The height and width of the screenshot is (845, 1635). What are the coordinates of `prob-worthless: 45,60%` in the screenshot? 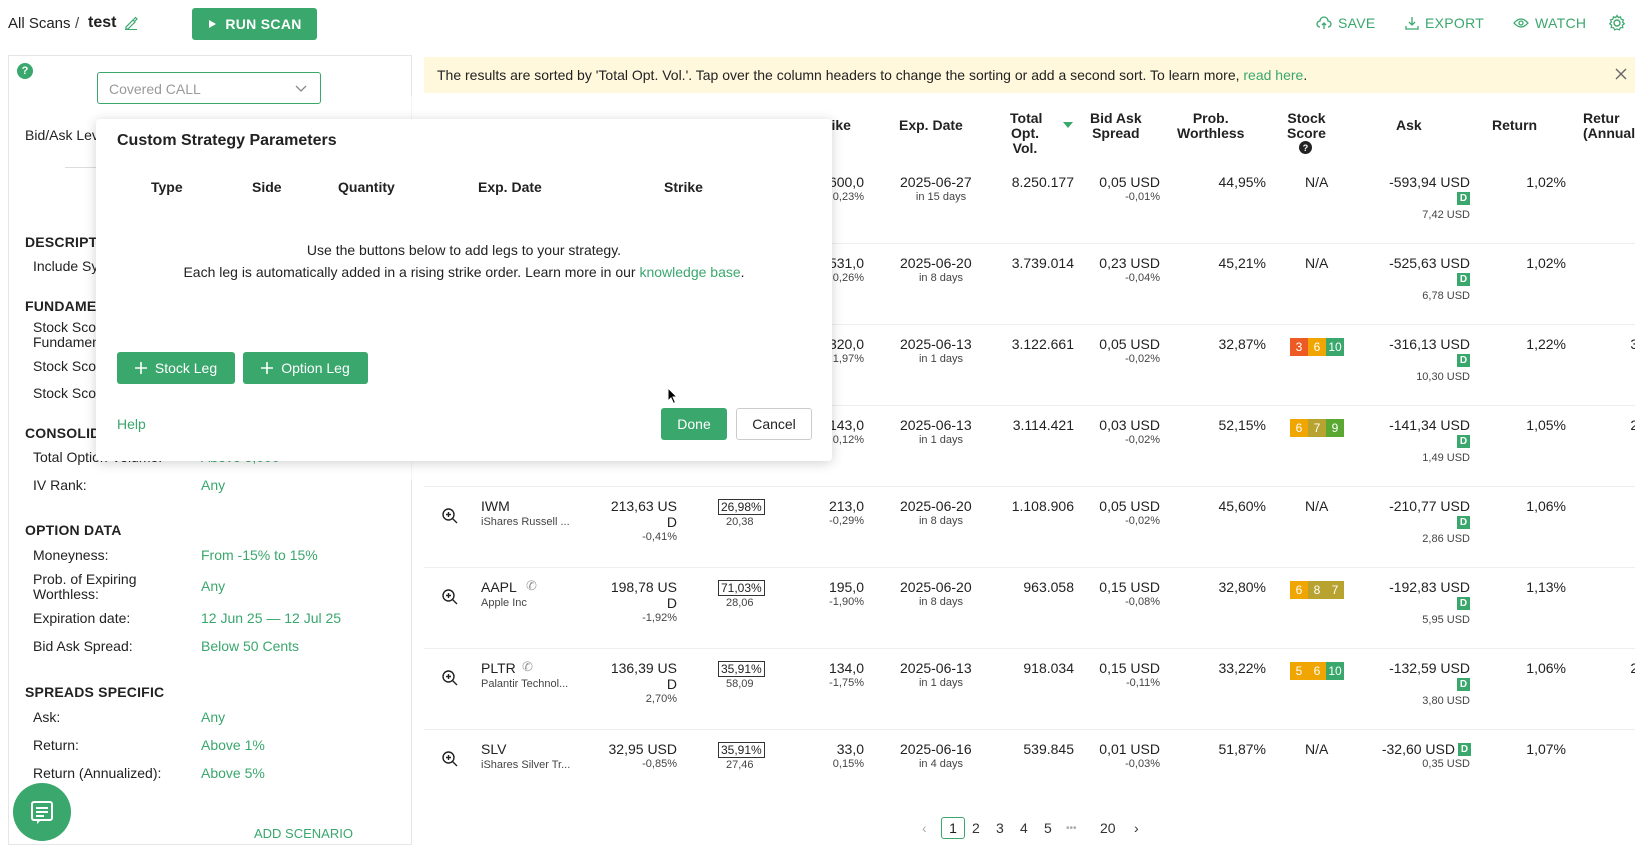 It's located at (1242, 506).